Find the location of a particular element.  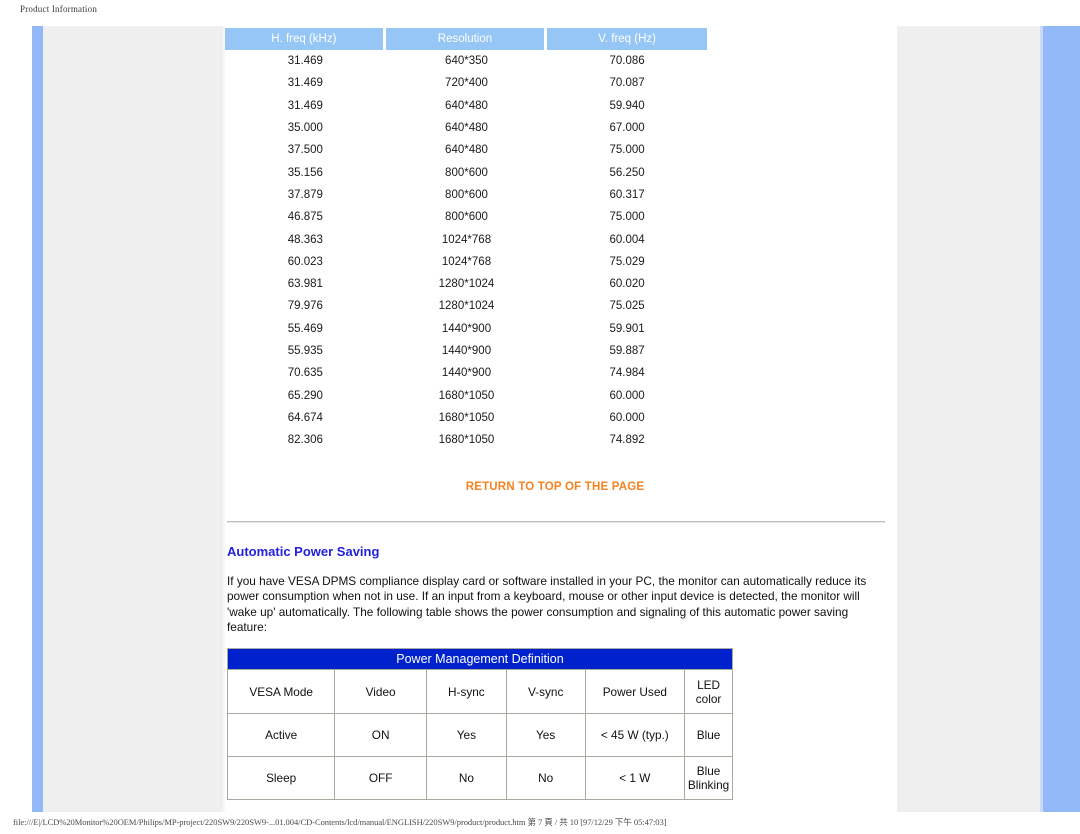

cell-vsync: No is located at coordinates (545, 778).